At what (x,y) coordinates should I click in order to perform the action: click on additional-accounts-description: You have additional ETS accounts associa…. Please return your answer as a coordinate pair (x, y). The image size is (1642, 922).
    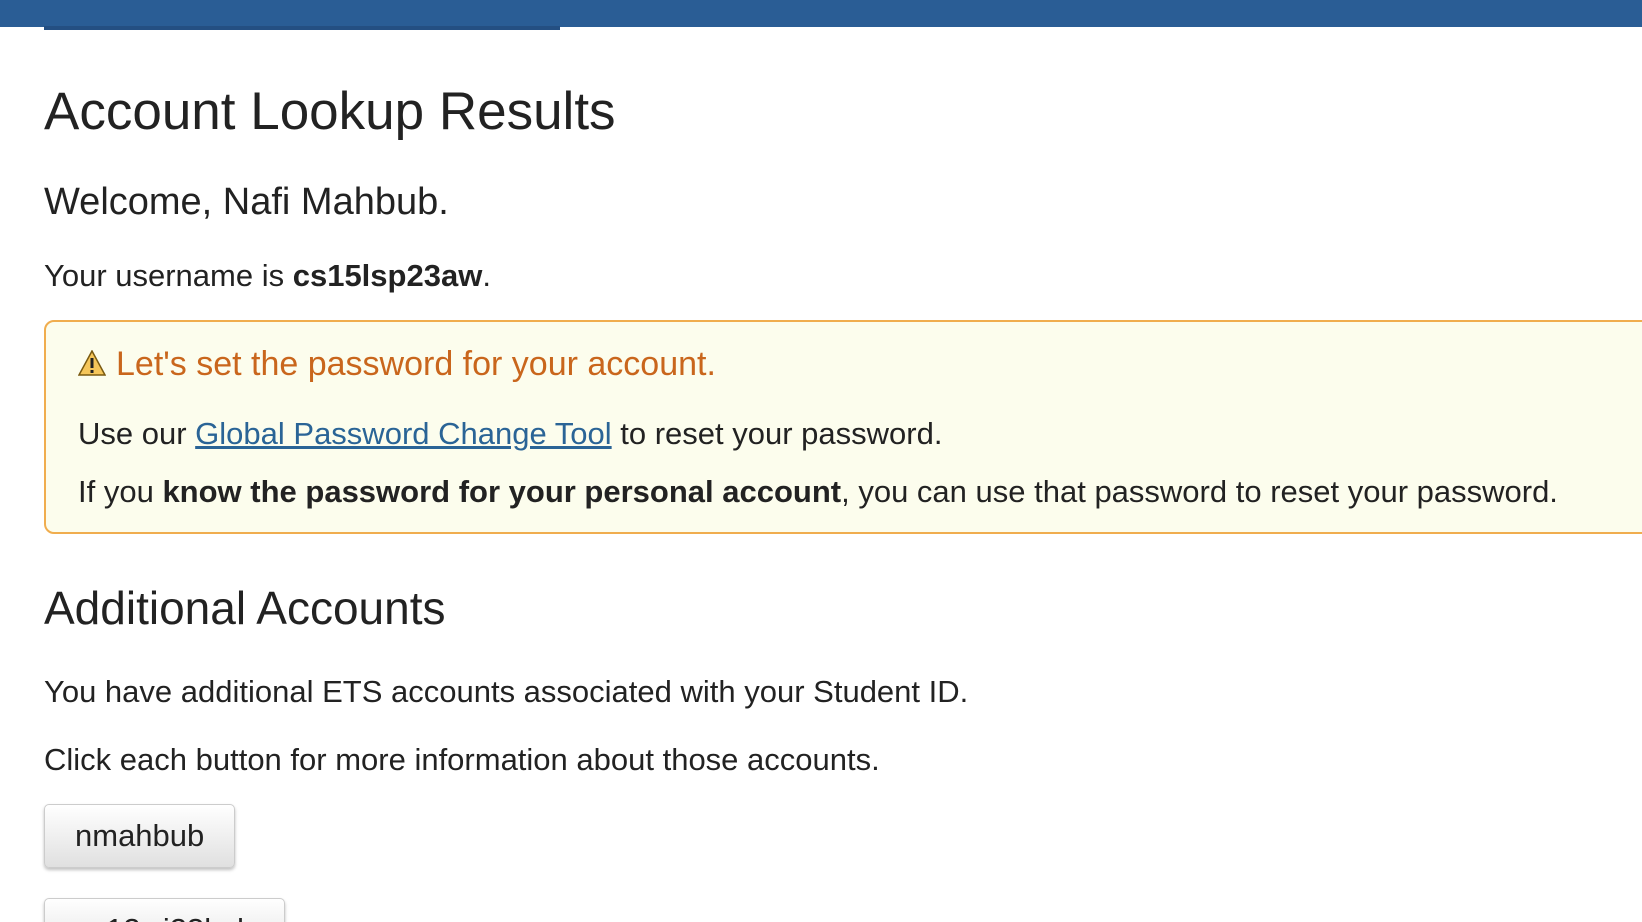
    Looking at the image, I should click on (506, 691).